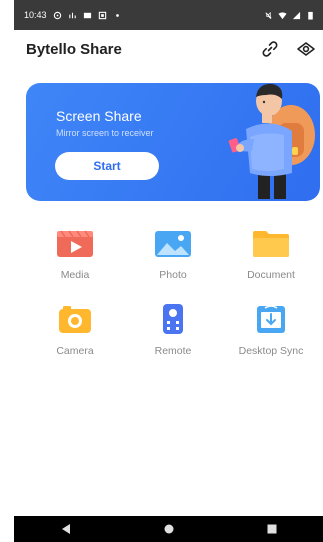 This screenshot has width=323, height=542. What do you see at coordinates (75, 275) in the screenshot?
I see `feature-label: Media` at bounding box center [75, 275].